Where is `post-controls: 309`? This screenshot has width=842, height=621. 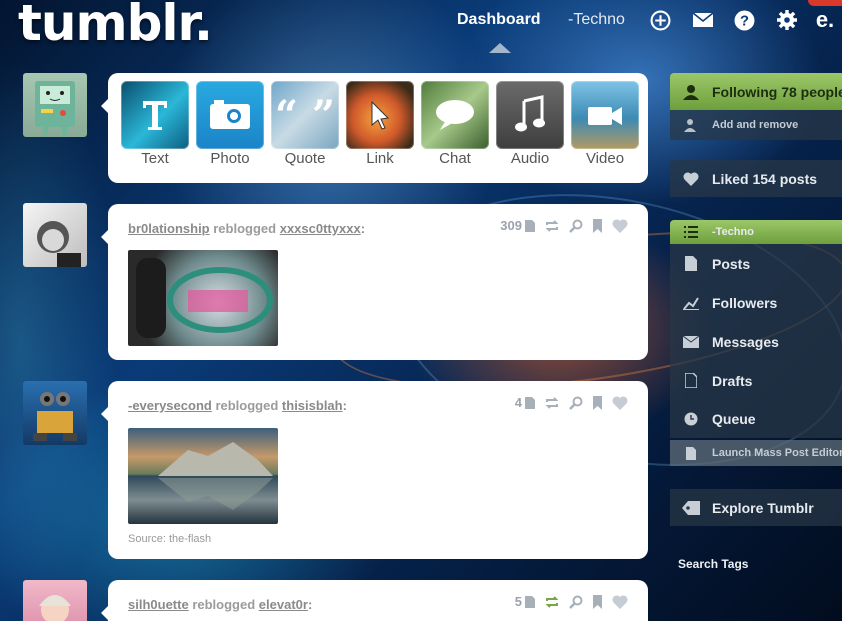 post-controls: 309 is located at coordinates (564, 225).